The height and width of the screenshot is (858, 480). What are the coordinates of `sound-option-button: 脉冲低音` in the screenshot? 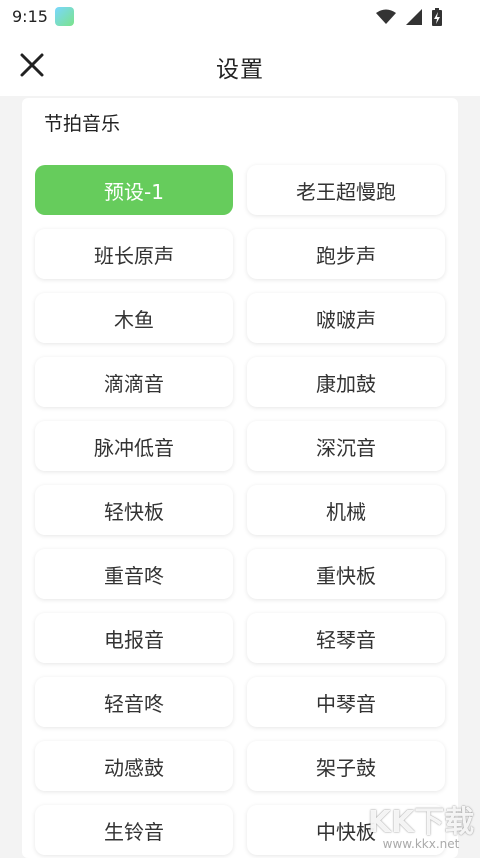 It's located at (134, 446).